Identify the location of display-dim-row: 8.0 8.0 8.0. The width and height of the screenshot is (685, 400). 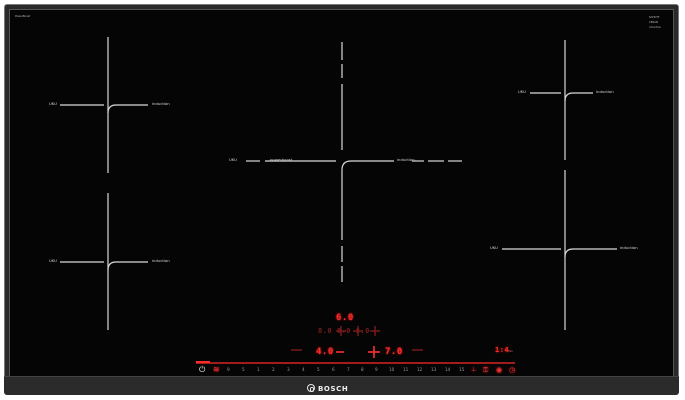
(344, 331).